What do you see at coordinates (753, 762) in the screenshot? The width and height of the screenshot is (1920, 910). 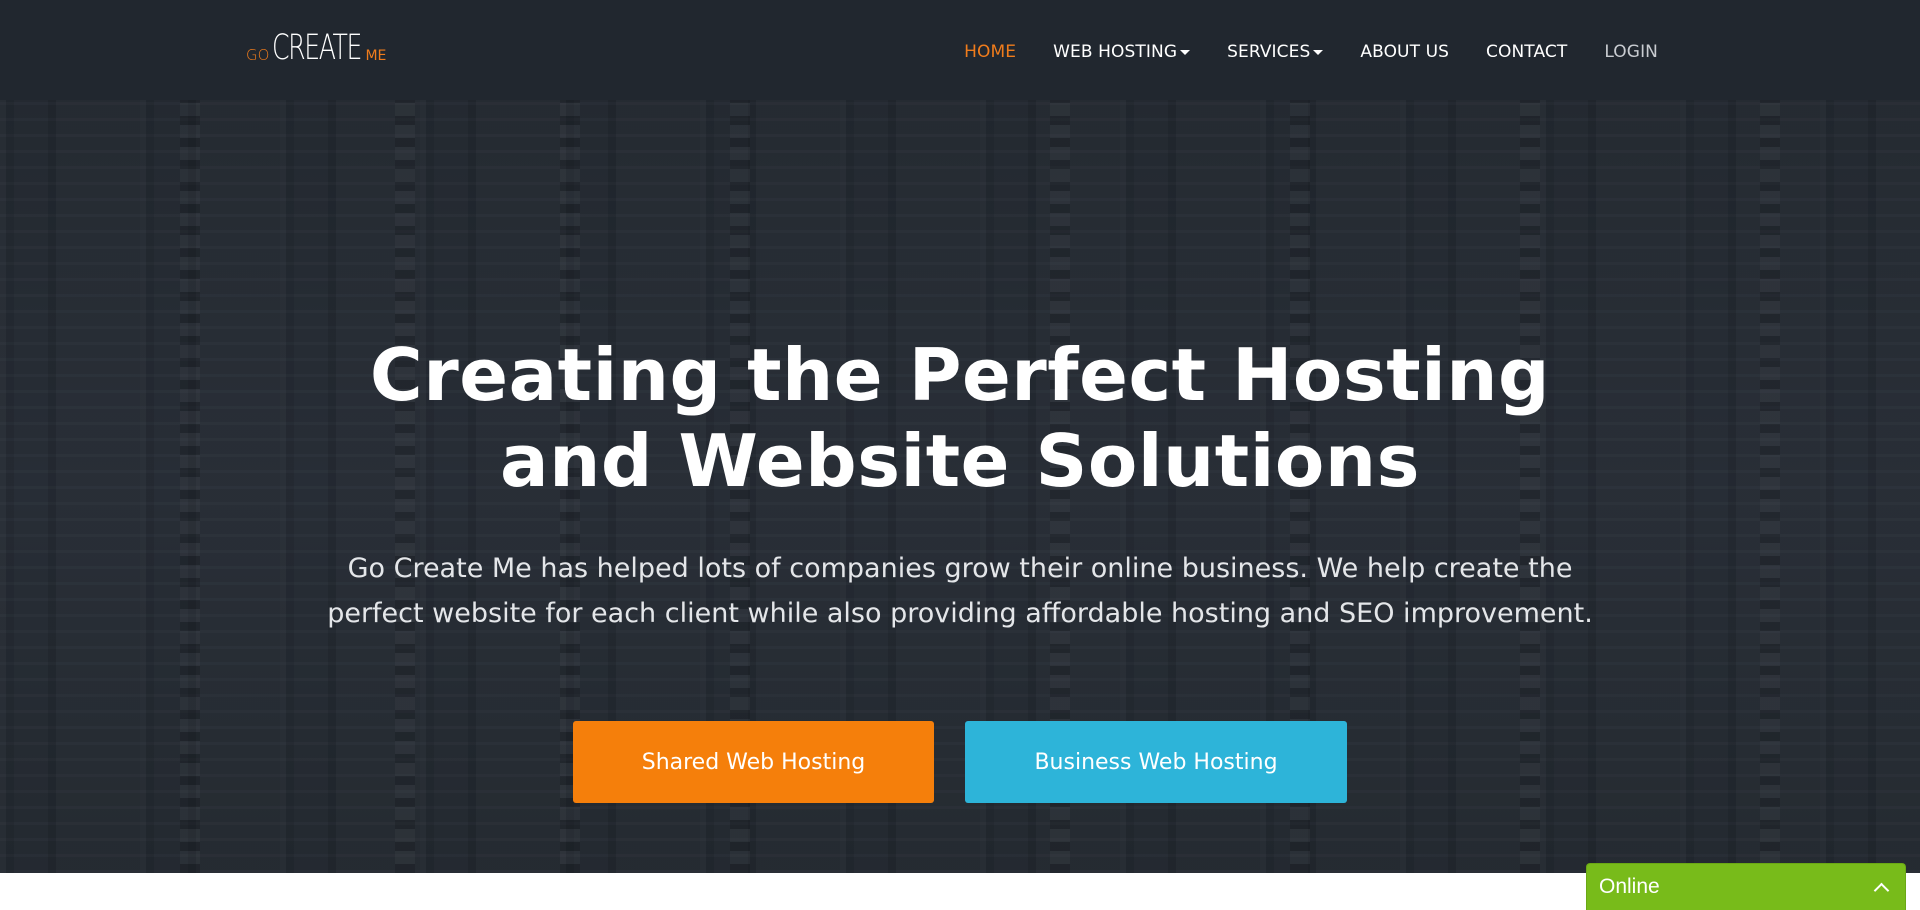 I see `shared-web-hosting-button: Shared Web Hosting` at bounding box center [753, 762].